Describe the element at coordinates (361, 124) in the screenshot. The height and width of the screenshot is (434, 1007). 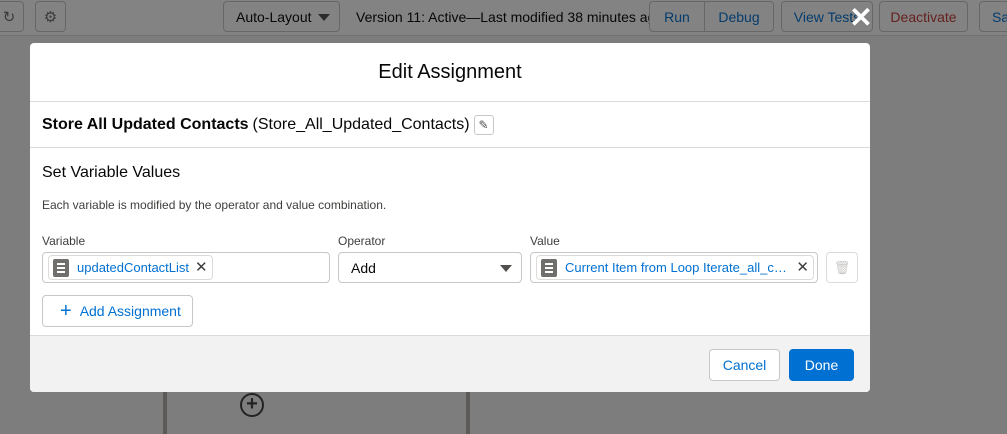
I see `element-api-name: (Store_All_Updated_Contacts)` at that location.